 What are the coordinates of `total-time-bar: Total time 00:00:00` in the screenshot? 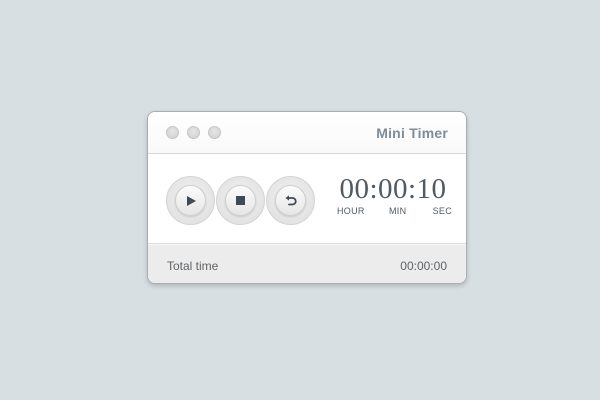 It's located at (307, 263).